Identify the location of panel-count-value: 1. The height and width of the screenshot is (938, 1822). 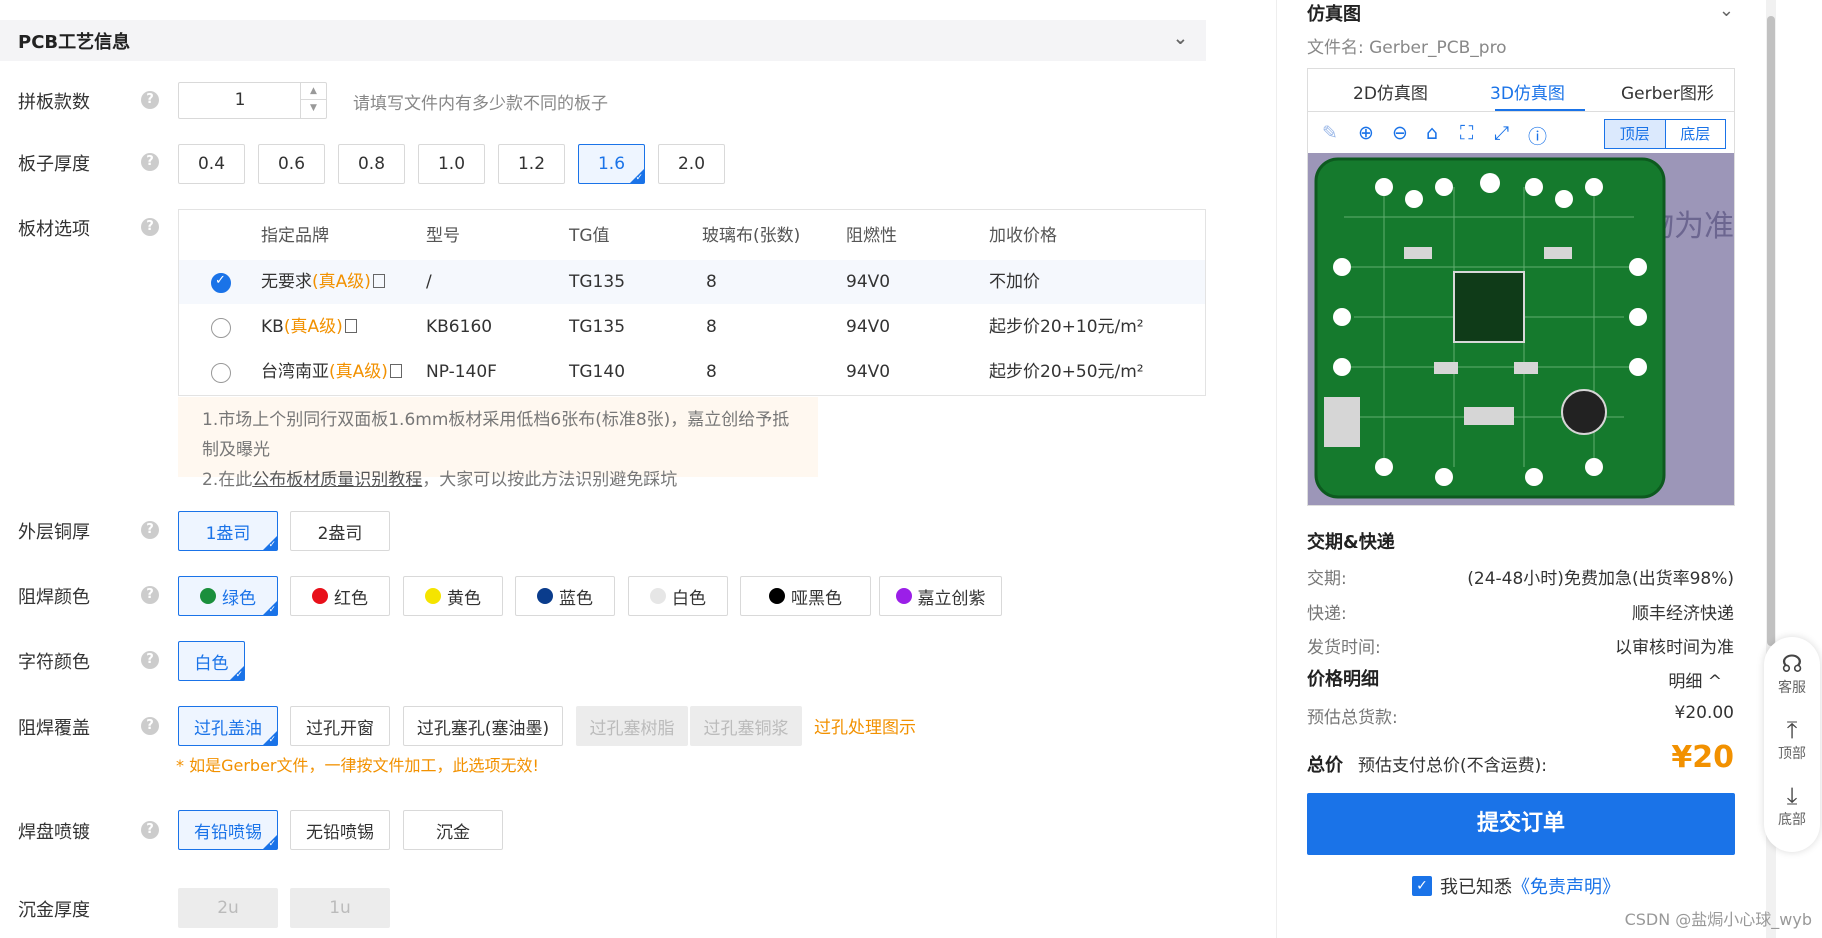
(240, 100).